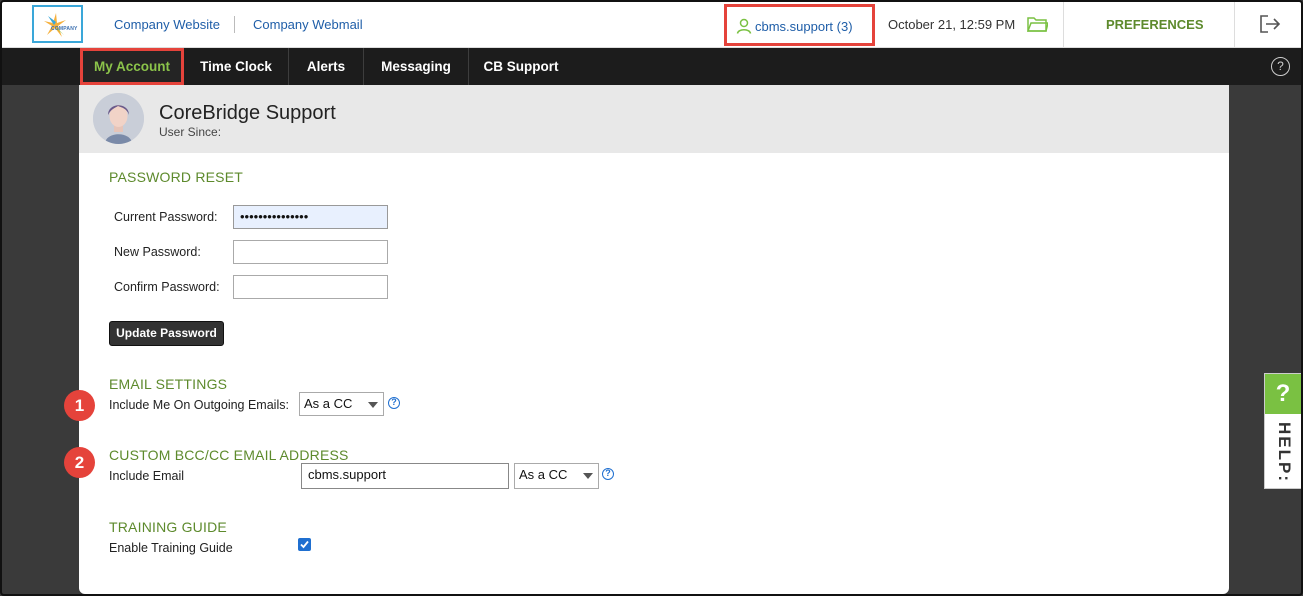 The width and height of the screenshot is (1303, 596). Describe the element at coordinates (1155, 24) in the screenshot. I see `preferences-button: PREFERENCES` at that location.